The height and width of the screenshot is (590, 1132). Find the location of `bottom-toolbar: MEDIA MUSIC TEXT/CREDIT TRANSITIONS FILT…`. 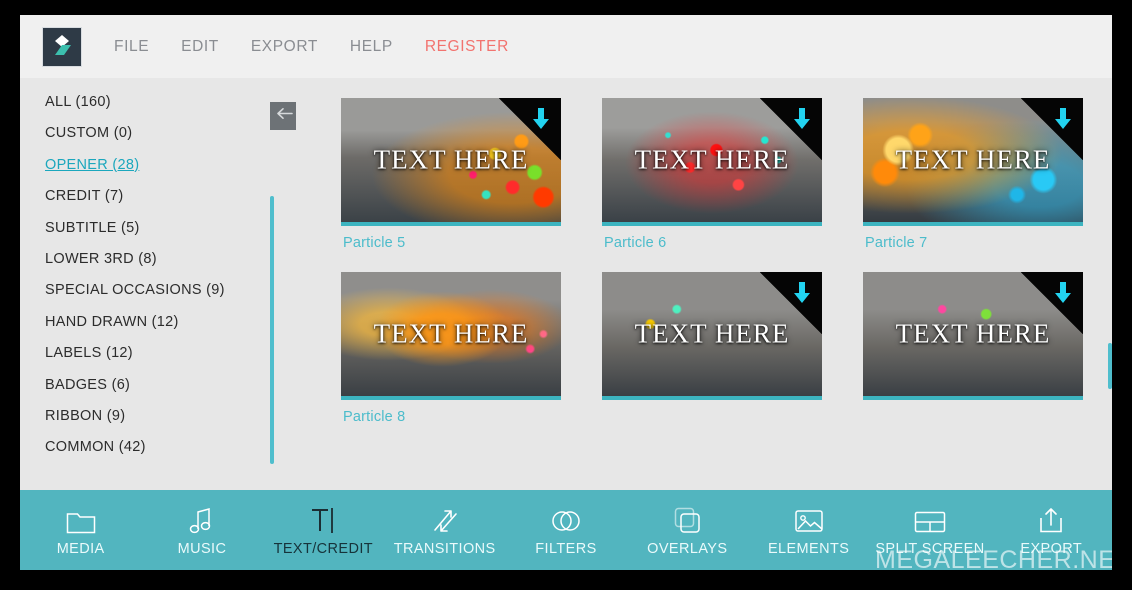

bottom-toolbar: MEDIA MUSIC TEXT/CREDIT TRANSITIONS FILT… is located at coordinates (566, 530).